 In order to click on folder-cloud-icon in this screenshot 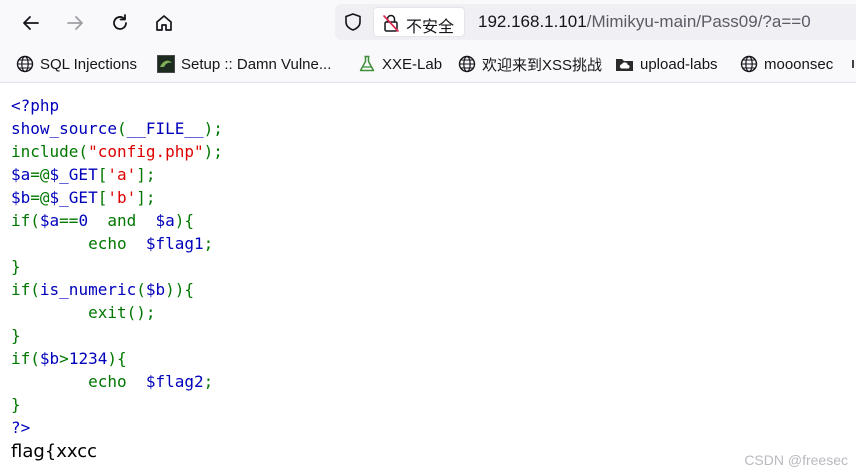, I will do `click(624, 64)`.